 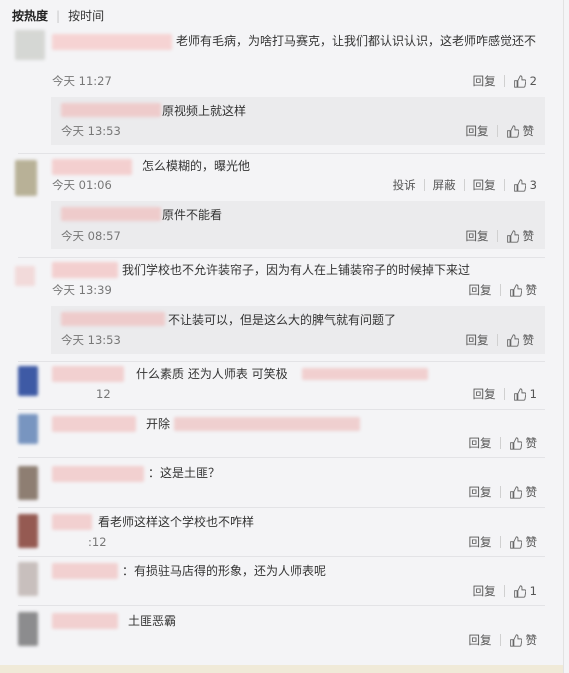 I want to click on comment-text: ：这是土匪？, so click(x=184, y=473).